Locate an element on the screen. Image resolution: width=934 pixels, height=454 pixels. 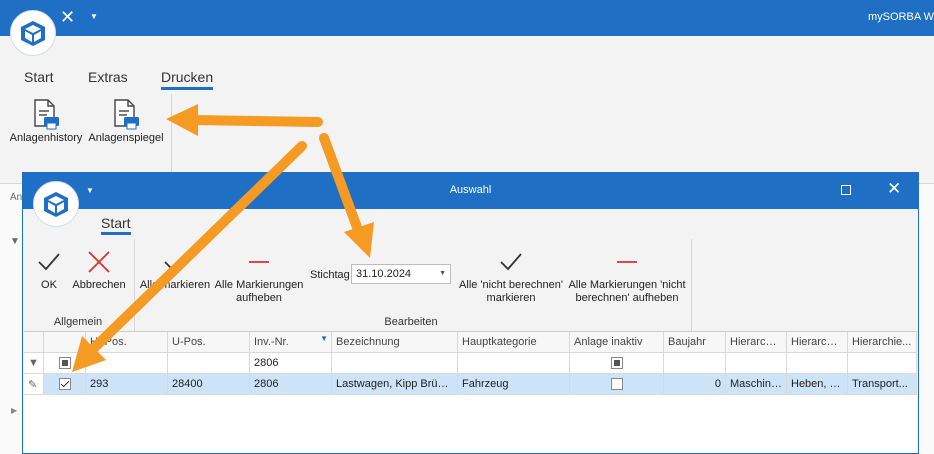
maximize-icon is located at coordinates (846, 190).